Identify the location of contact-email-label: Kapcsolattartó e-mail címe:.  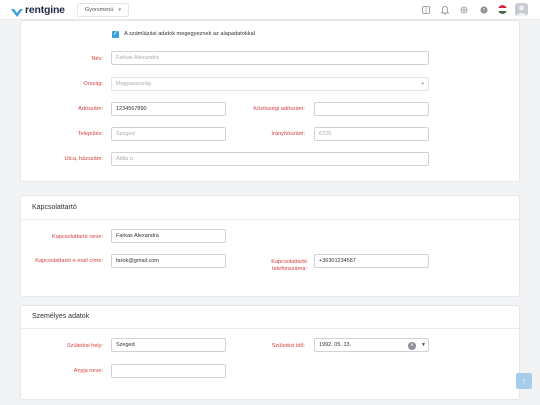
(69, 261).